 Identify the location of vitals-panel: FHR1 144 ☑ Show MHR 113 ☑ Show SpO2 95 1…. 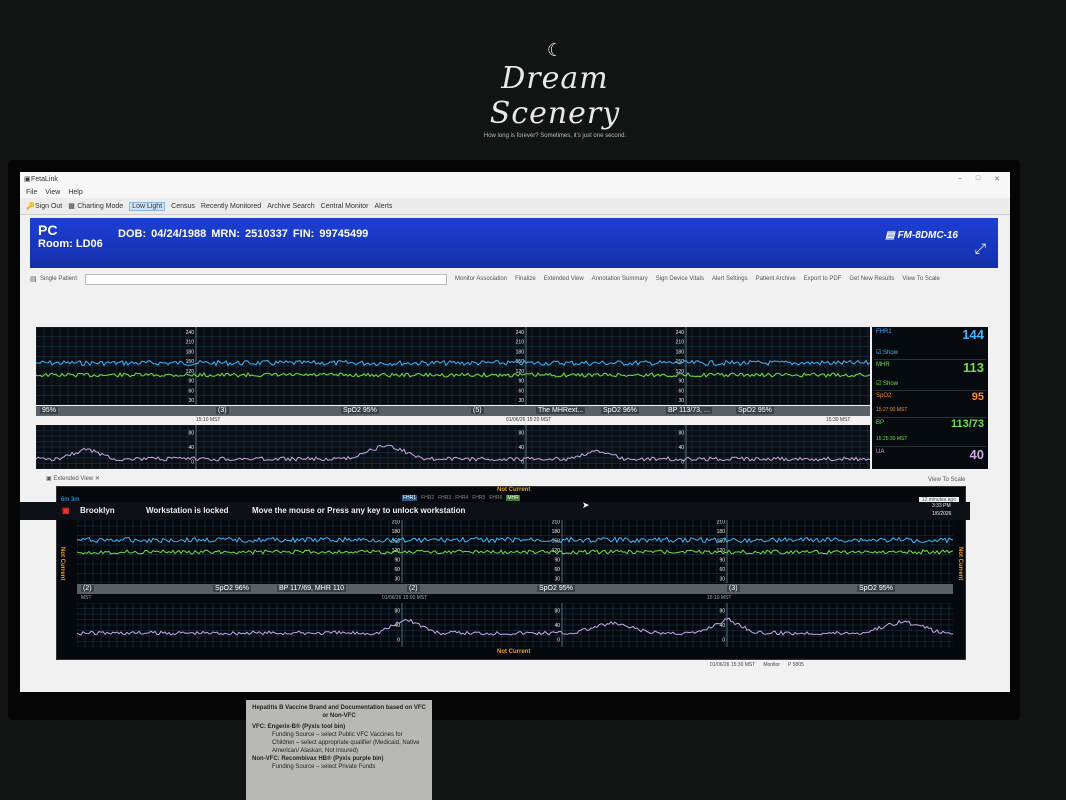
(930, 398).